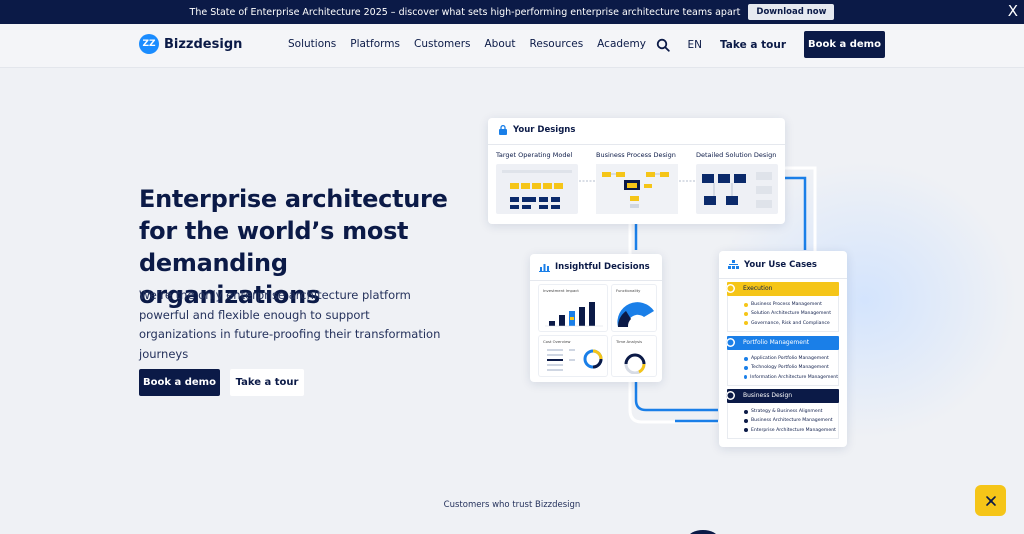 Image resolution: width=1024 pixels, height=534 pixels. Describe the element at coordinates (791, 377) in the screenshot. I see `list-item: Information Architecture Management` at that location.